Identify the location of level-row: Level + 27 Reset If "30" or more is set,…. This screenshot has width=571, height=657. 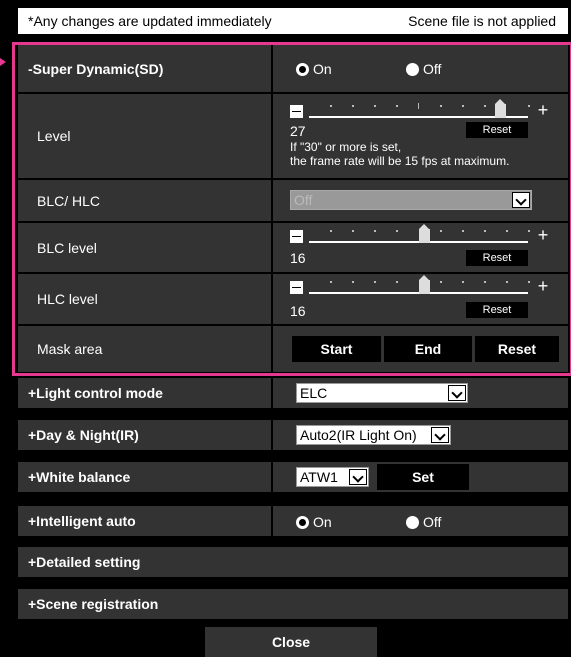
(293, 136).